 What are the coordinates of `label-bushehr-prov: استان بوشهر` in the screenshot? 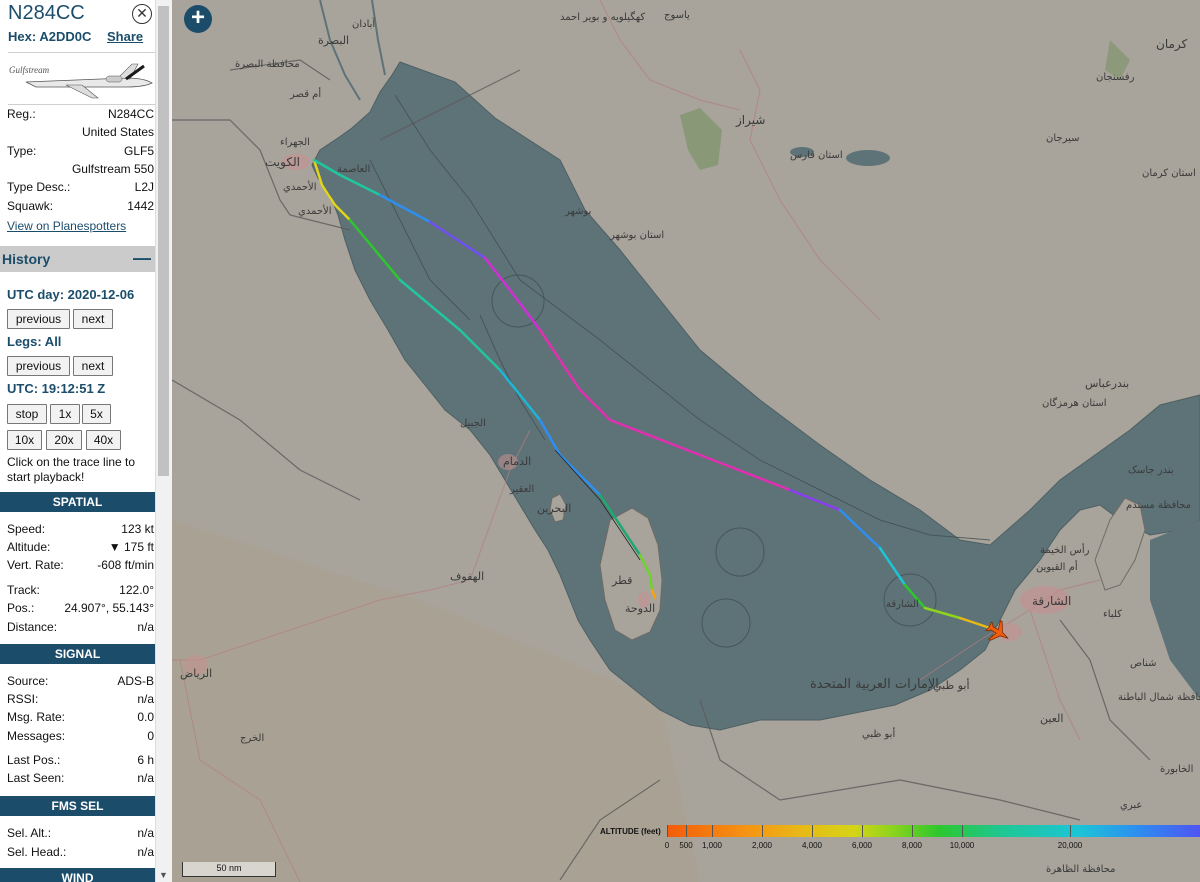 It's located at (636, 235).